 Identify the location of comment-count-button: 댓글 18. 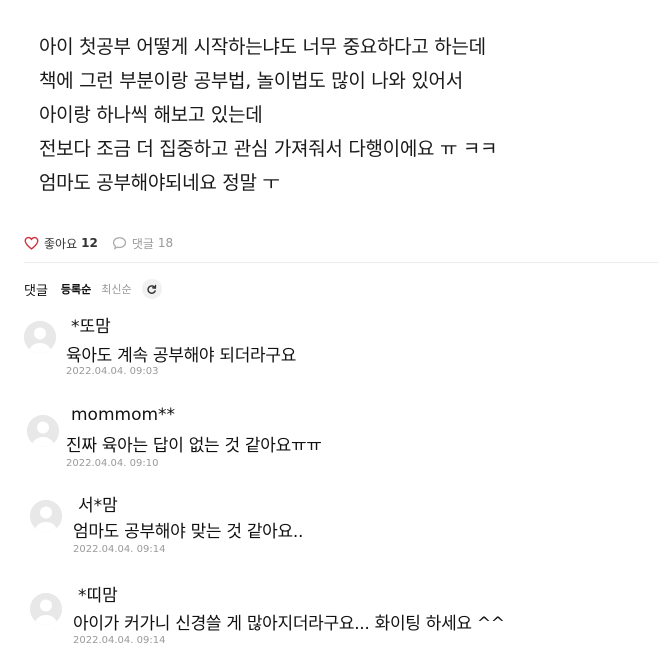
(142, 243).